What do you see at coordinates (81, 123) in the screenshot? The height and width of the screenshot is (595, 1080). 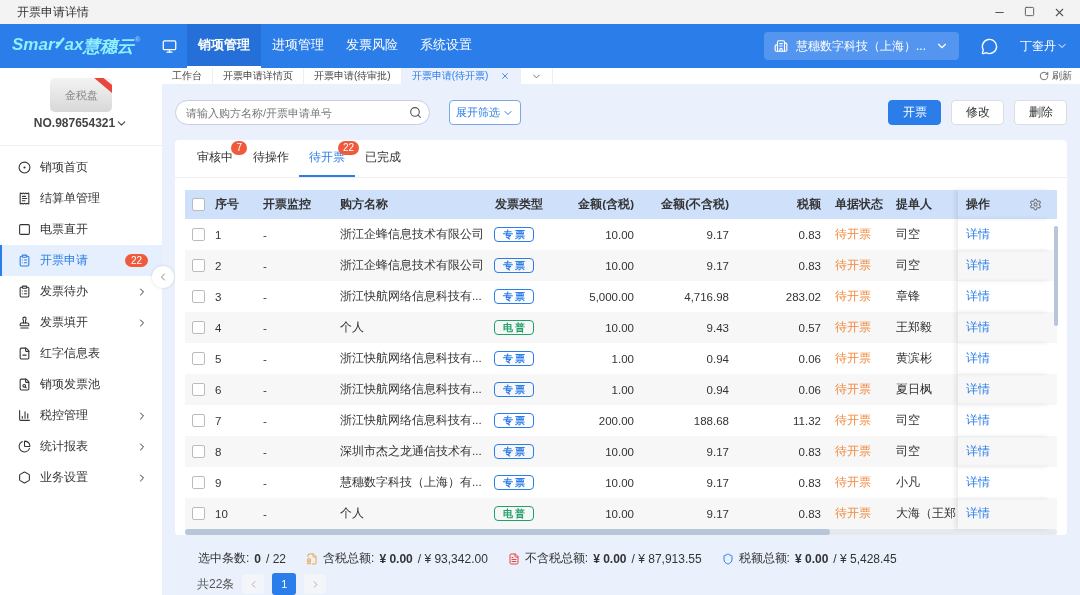 I see `device-number: NO.987654321` at bounding box center [81, 123].